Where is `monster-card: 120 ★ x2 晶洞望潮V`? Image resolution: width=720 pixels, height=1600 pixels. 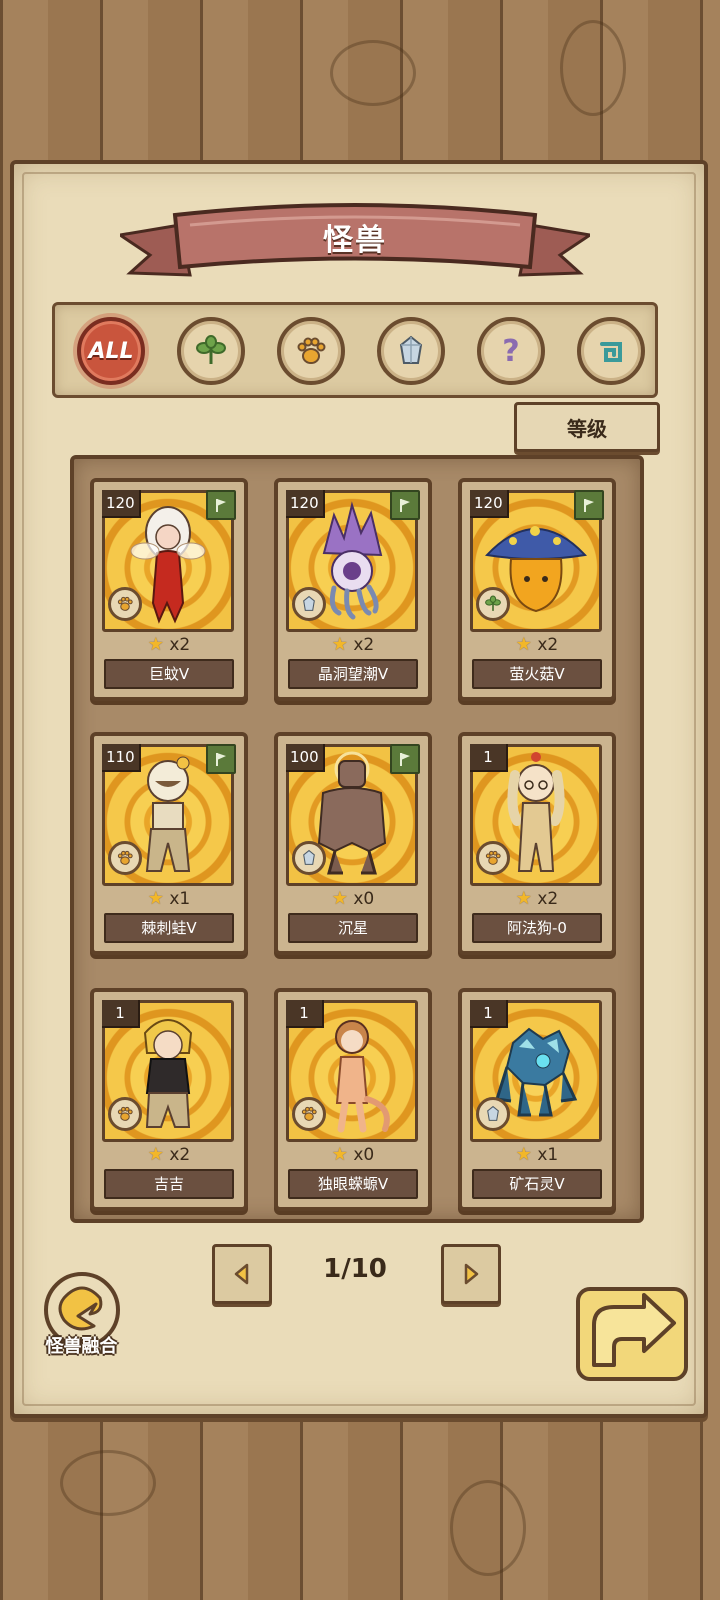
monster-card: 120 ★ x2 晶洞望潮V is located at coordinates (353, 589).